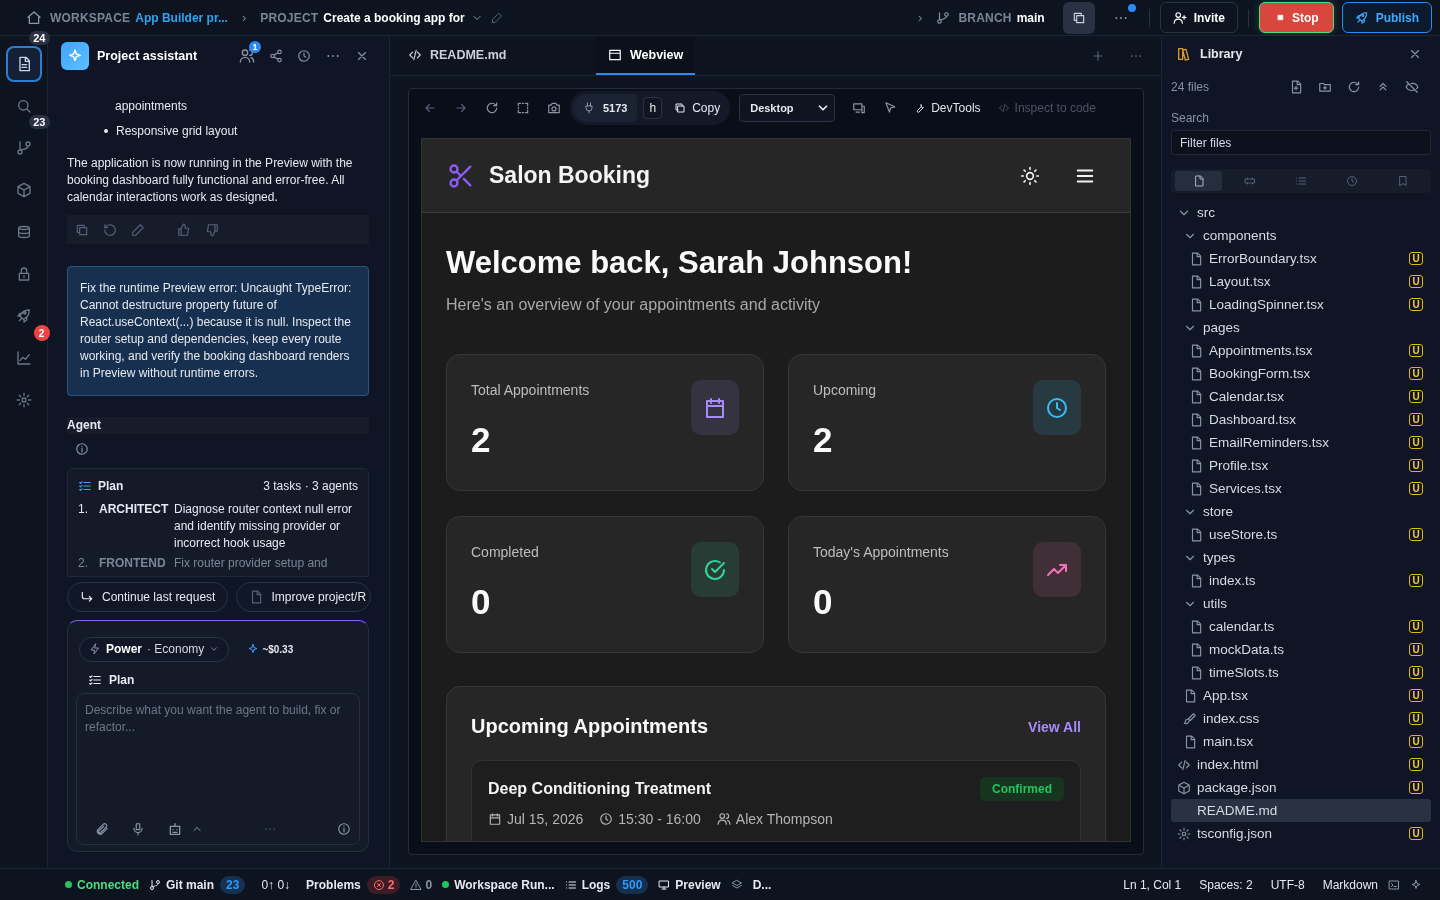 This screenshot has height=900, width=1440. What do you see at coordinates (1301, 212) in the screenshot?
I see `folder-item: src` at bounding box center [1301, 212].